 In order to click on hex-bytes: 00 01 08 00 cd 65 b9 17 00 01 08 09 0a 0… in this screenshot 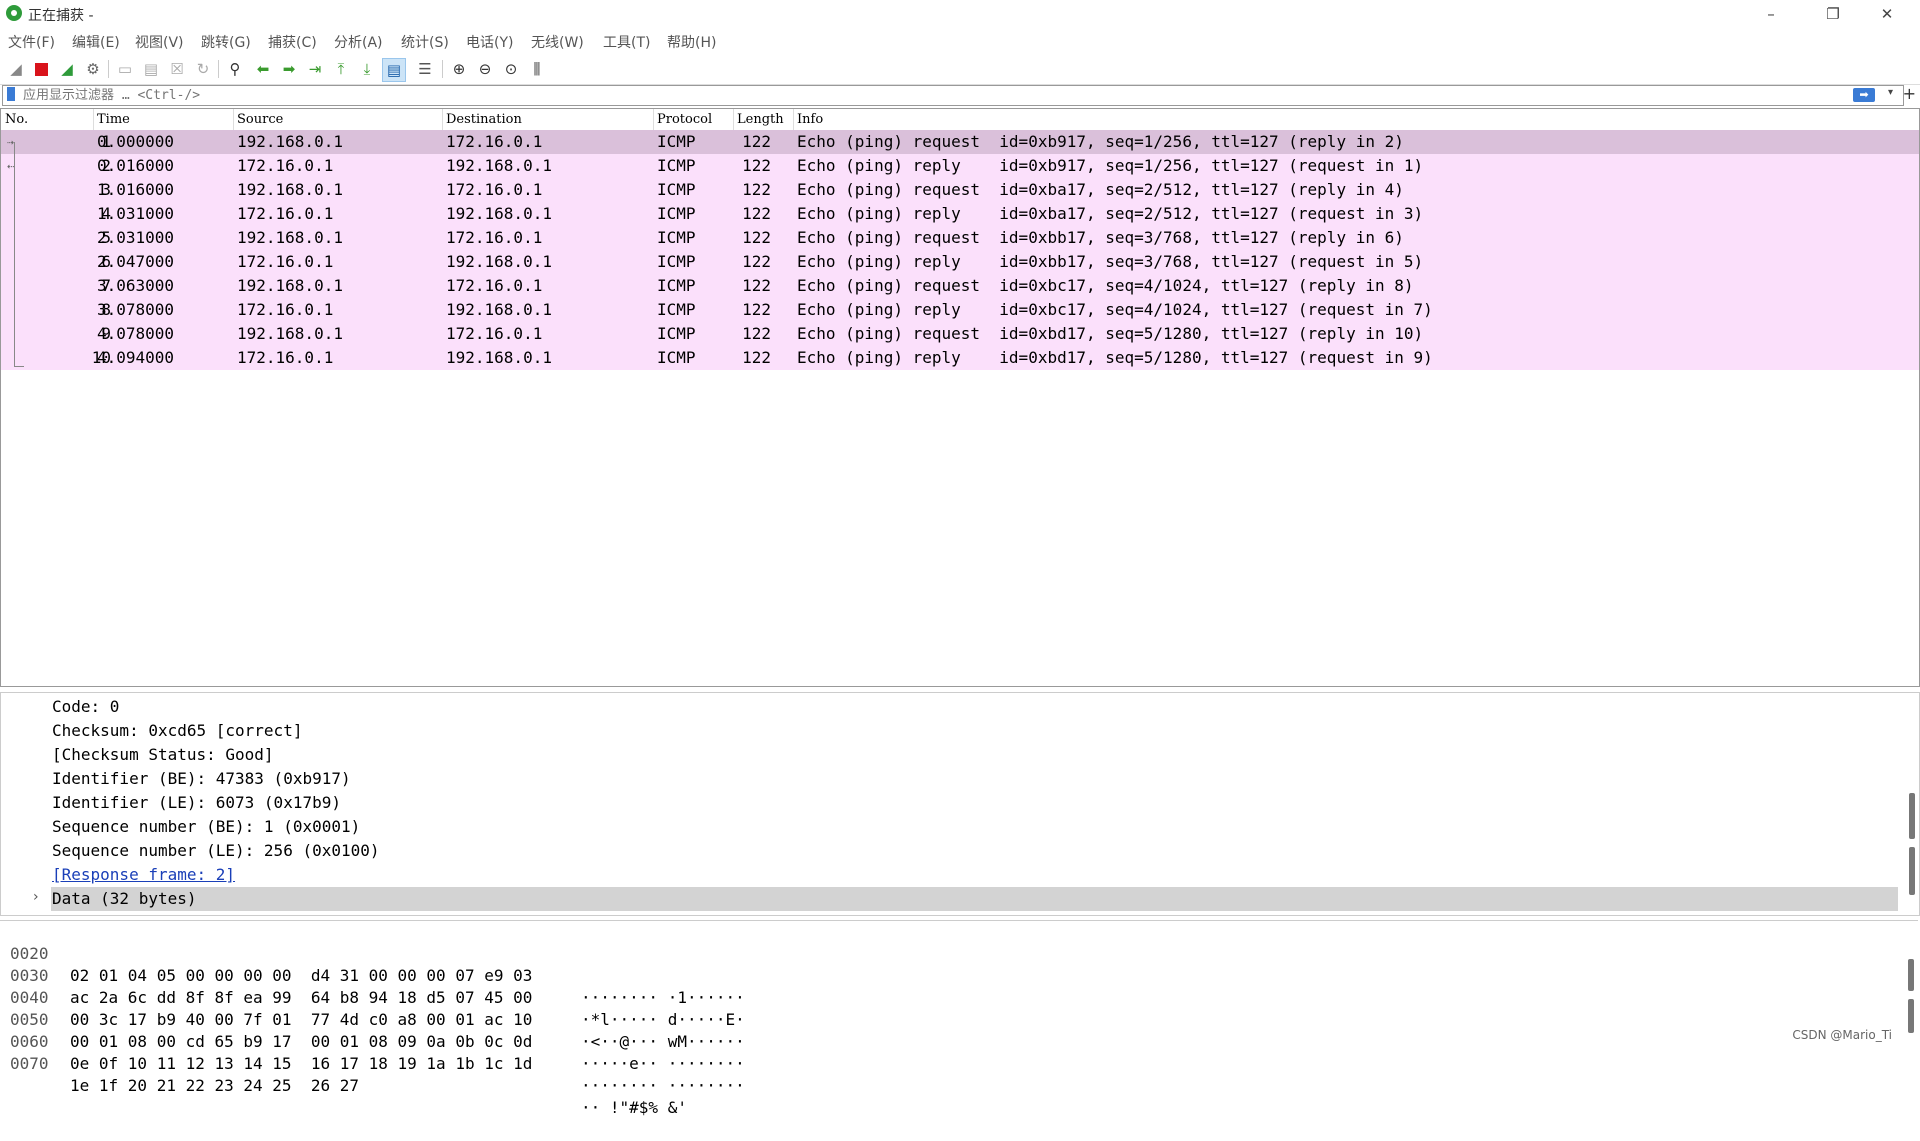, I will do `click(301, 1041)`.